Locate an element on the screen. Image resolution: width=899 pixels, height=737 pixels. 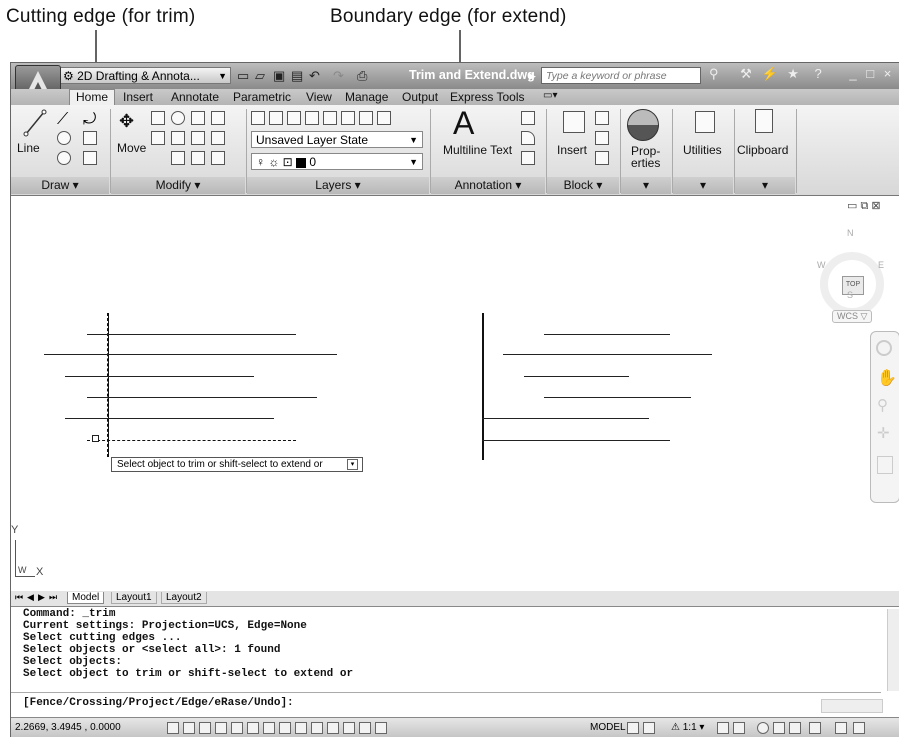
block-panel-label: Block ▾ is located at coordinates (583, 185).